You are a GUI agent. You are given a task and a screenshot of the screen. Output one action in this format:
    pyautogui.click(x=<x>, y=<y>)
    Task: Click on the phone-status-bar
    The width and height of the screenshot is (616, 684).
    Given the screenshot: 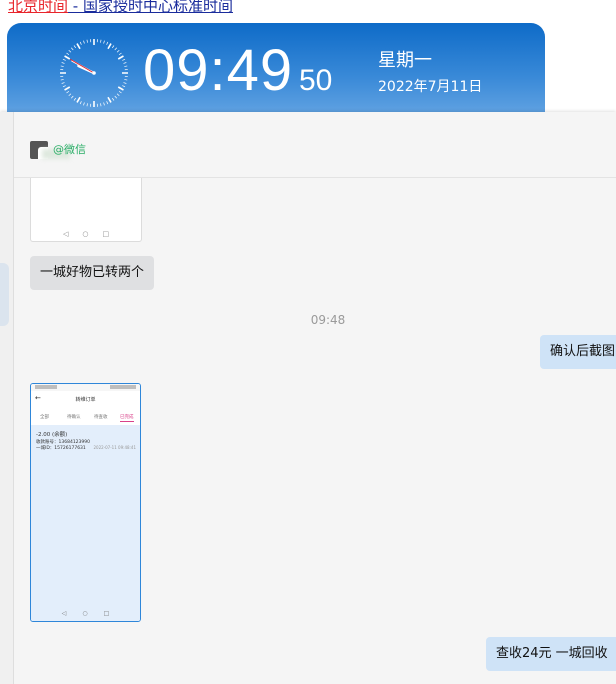 What is the action you would take?
    pyautogui.click(x=85, y=387)
    